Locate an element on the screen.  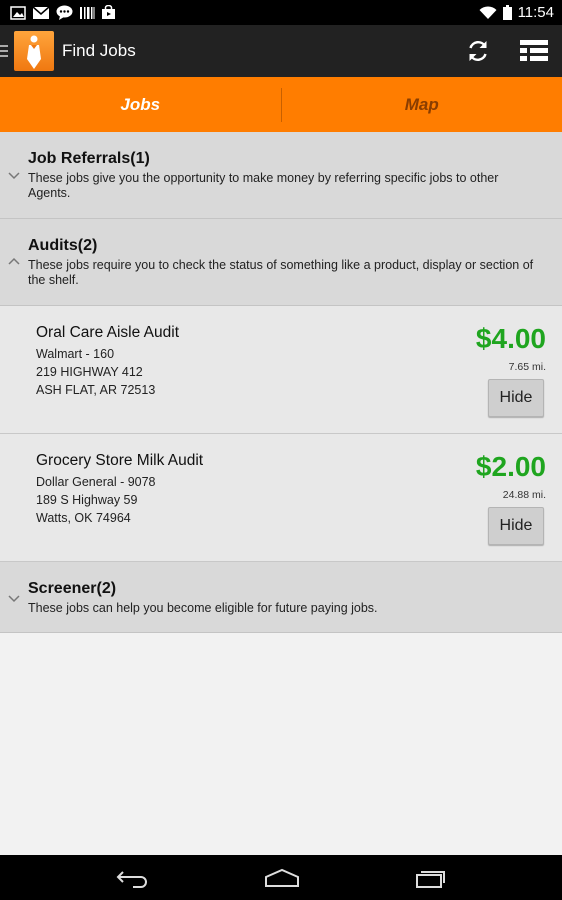
home-icon is located at coordinates (282, 878).